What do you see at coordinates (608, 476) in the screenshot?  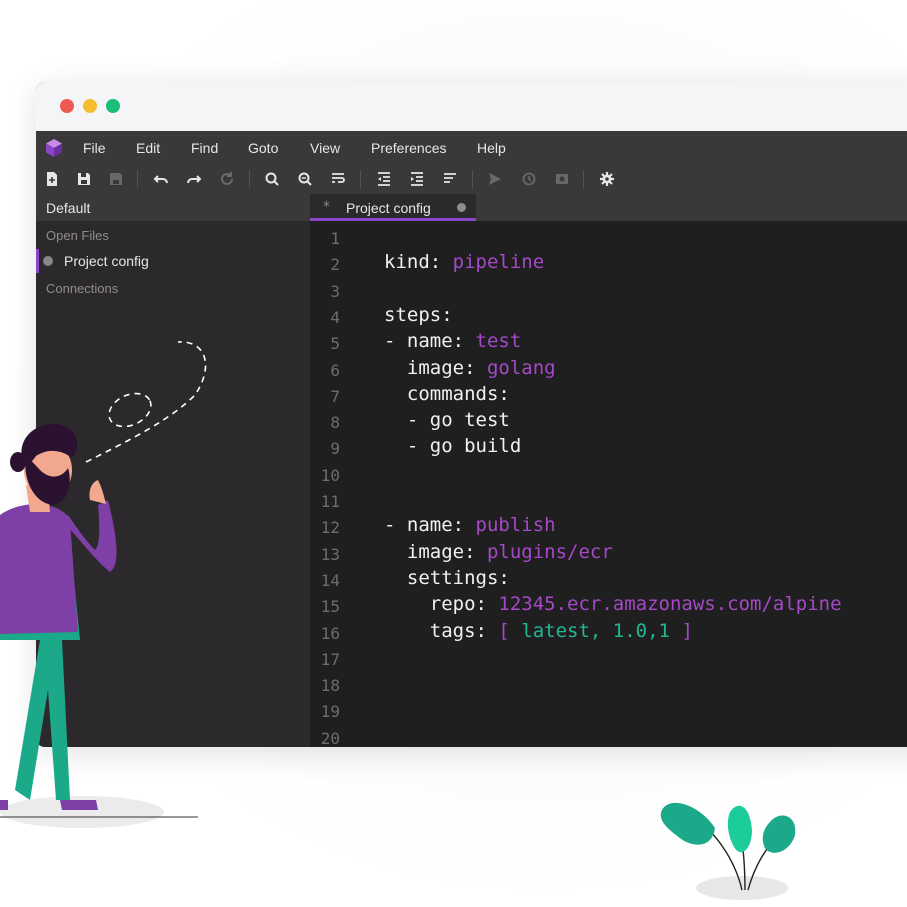 I see `code-line: 10` at bounding box center [608, 476].